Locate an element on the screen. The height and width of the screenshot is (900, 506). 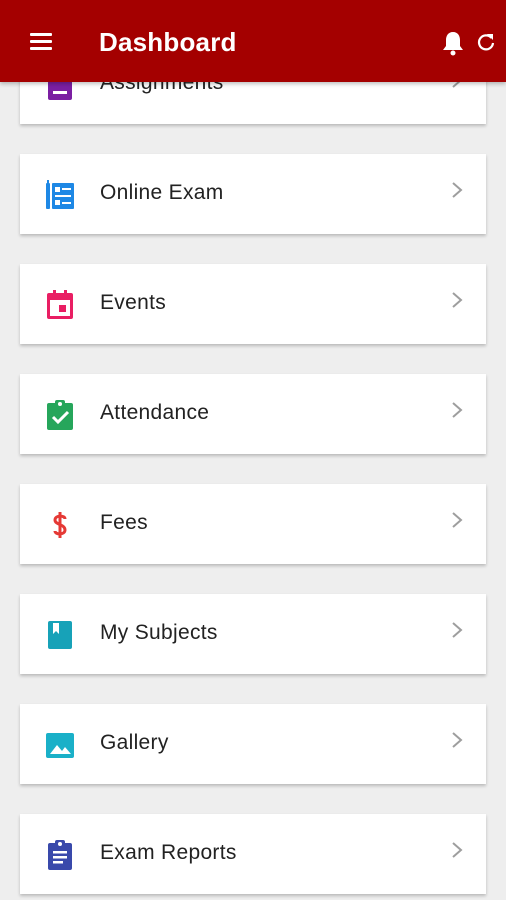
bell-icon is located at coordinates (453, 43).